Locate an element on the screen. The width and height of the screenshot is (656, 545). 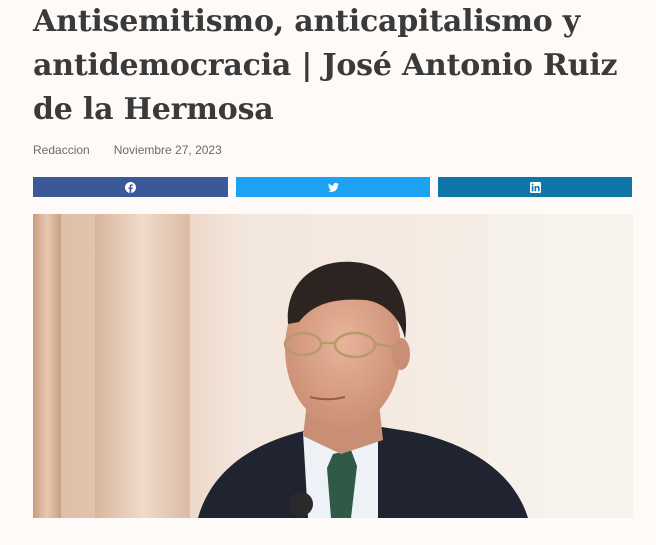
facebook-icon is located at coordinates (130, 187).